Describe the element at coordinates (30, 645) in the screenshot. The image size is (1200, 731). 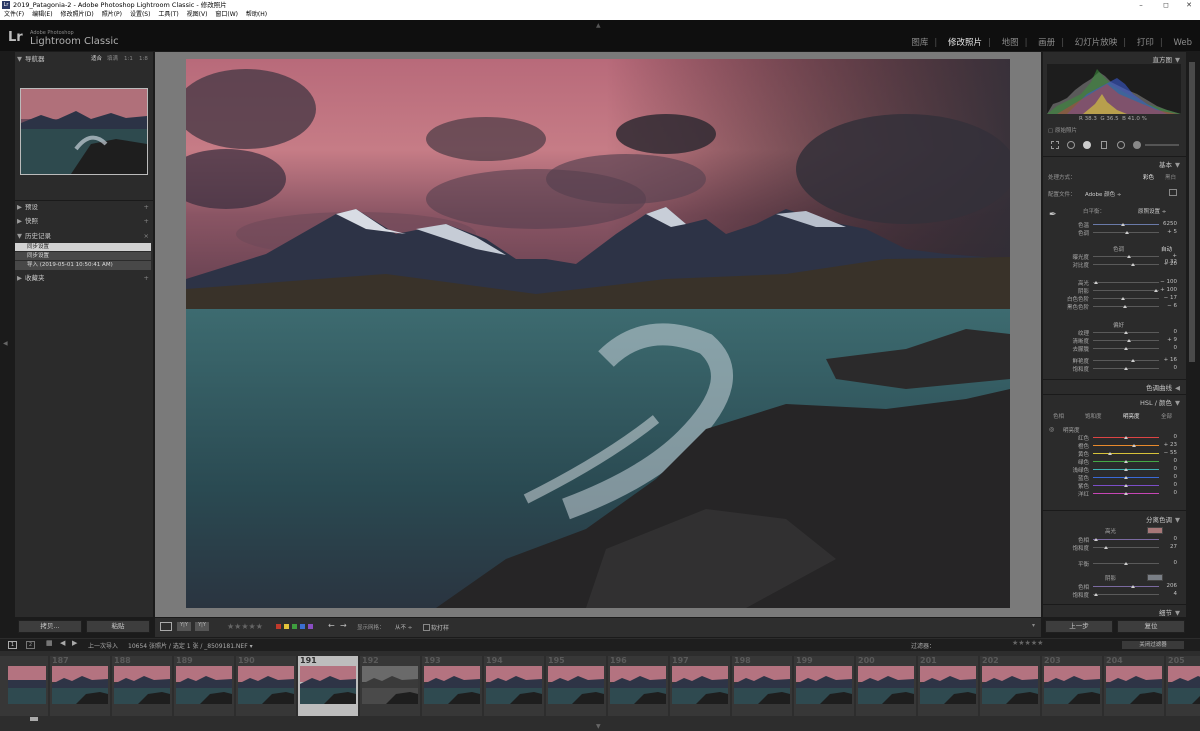
I see `second-window-button: 2` at that location.